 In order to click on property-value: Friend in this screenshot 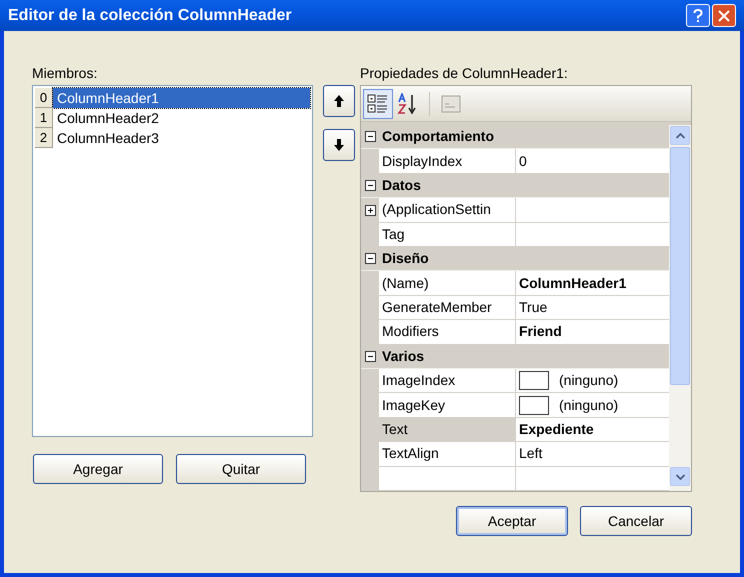, I will do `click(540, 332)`.